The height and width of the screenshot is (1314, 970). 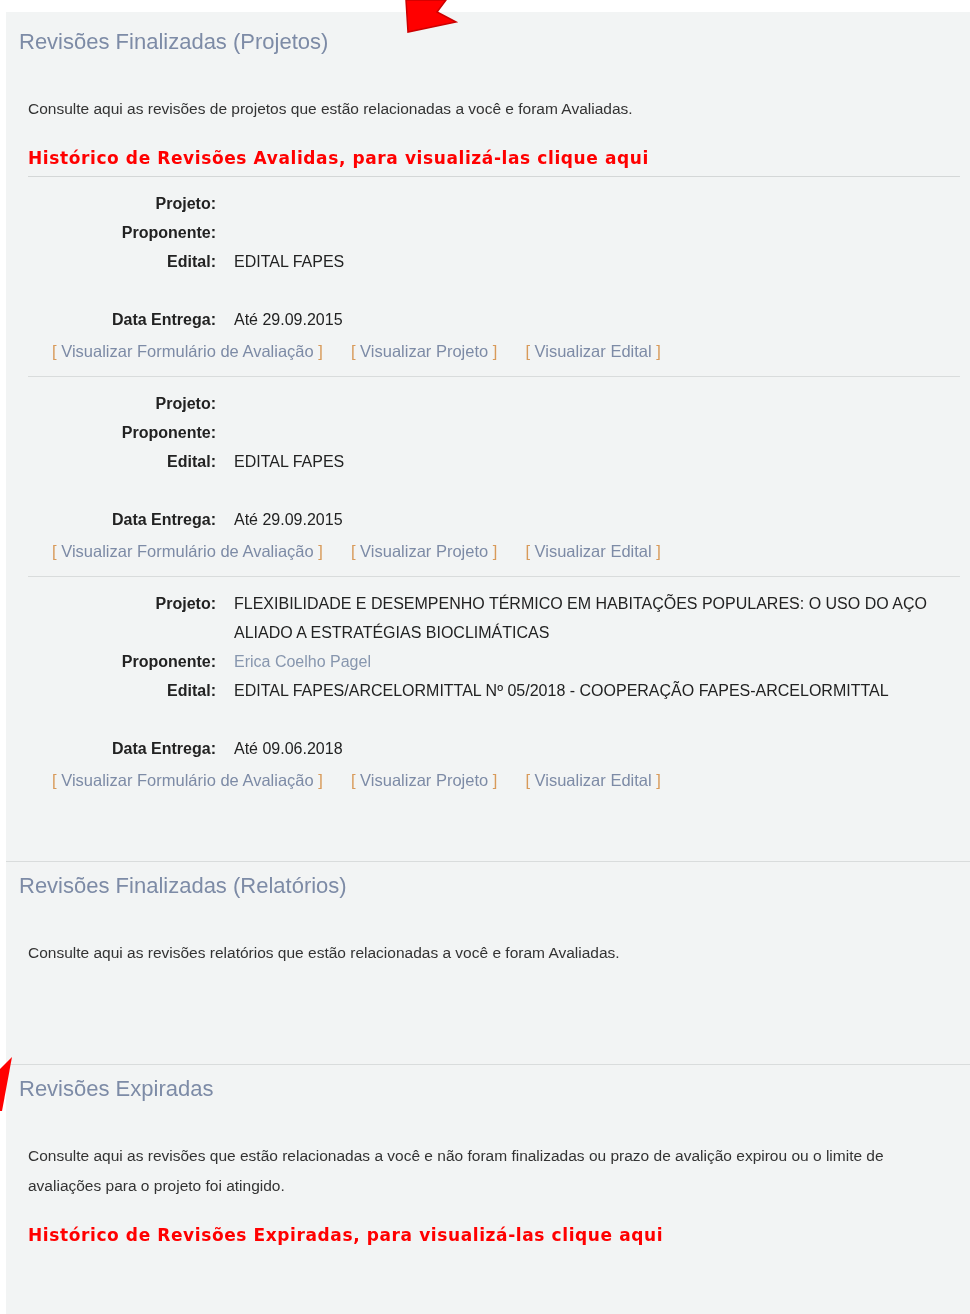 I want to click on history-link: Histórico de Revisões Expiradas, para visualizá-las clique aqui, so click(x=346, y=1234).